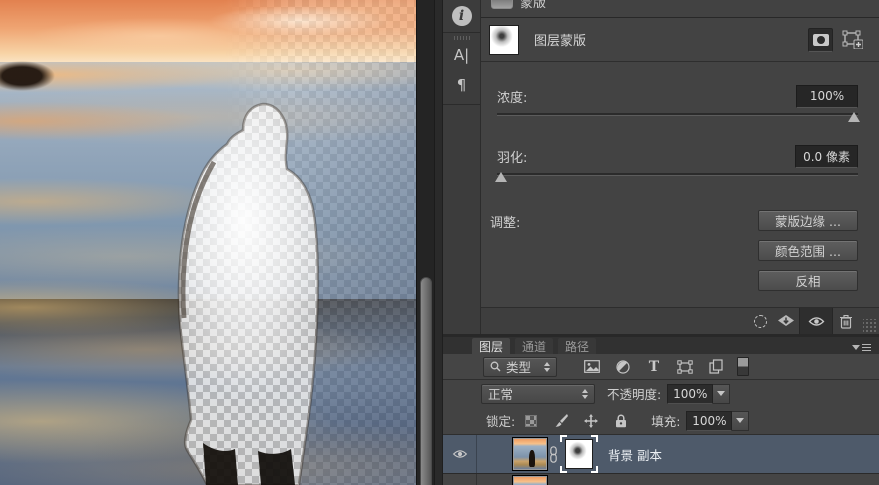  I want to click on adjust-section: 调整: 蒙版边缘 ... 颜色范围 ... 反相, so click(680, 250).